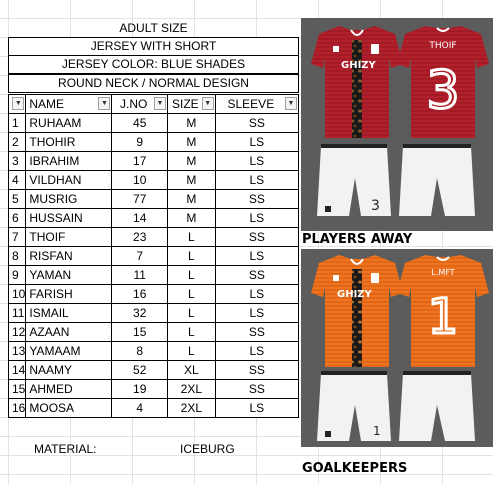 Image resolution: width=493 pixels, height=484 pixels. What do you see at coordinates (139, 294) in the screenshot?
I see `jersey-number-cell: 16` at bounding box center [139, 294].